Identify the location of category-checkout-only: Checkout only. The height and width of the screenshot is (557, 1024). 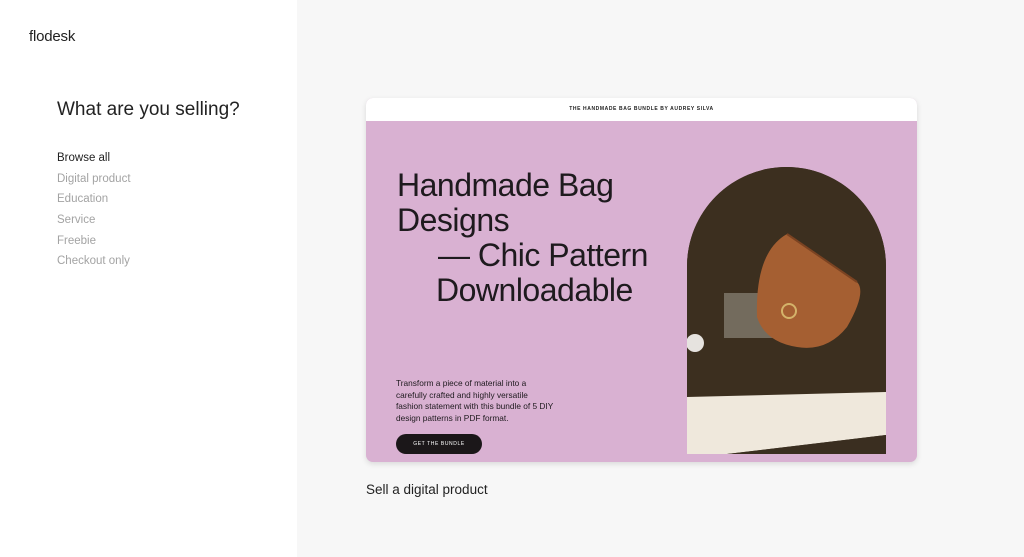
(94, 264).